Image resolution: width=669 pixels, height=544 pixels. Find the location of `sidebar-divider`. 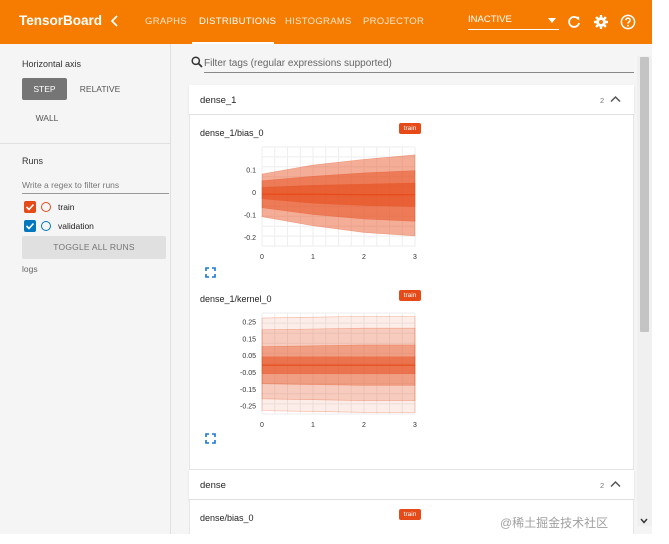

sidebar-divider is located at coordinates (85, 143).